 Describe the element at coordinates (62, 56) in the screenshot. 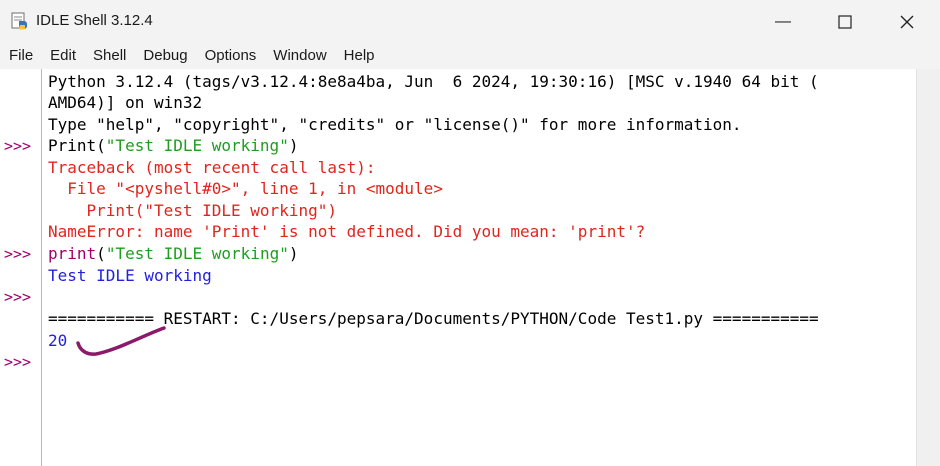

I see `menu-edit: Edit` at that location.